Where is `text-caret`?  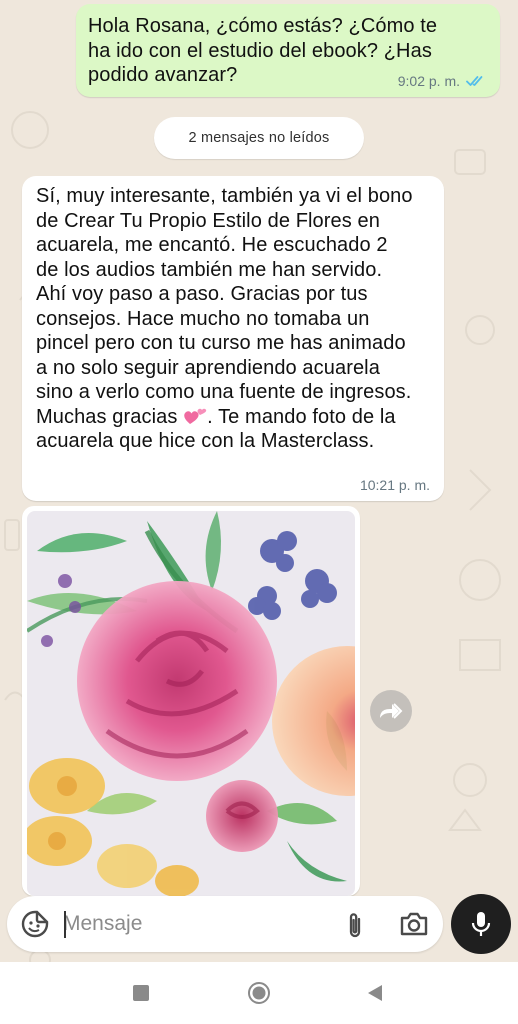
text-caret is located at coordinates (65, 924).